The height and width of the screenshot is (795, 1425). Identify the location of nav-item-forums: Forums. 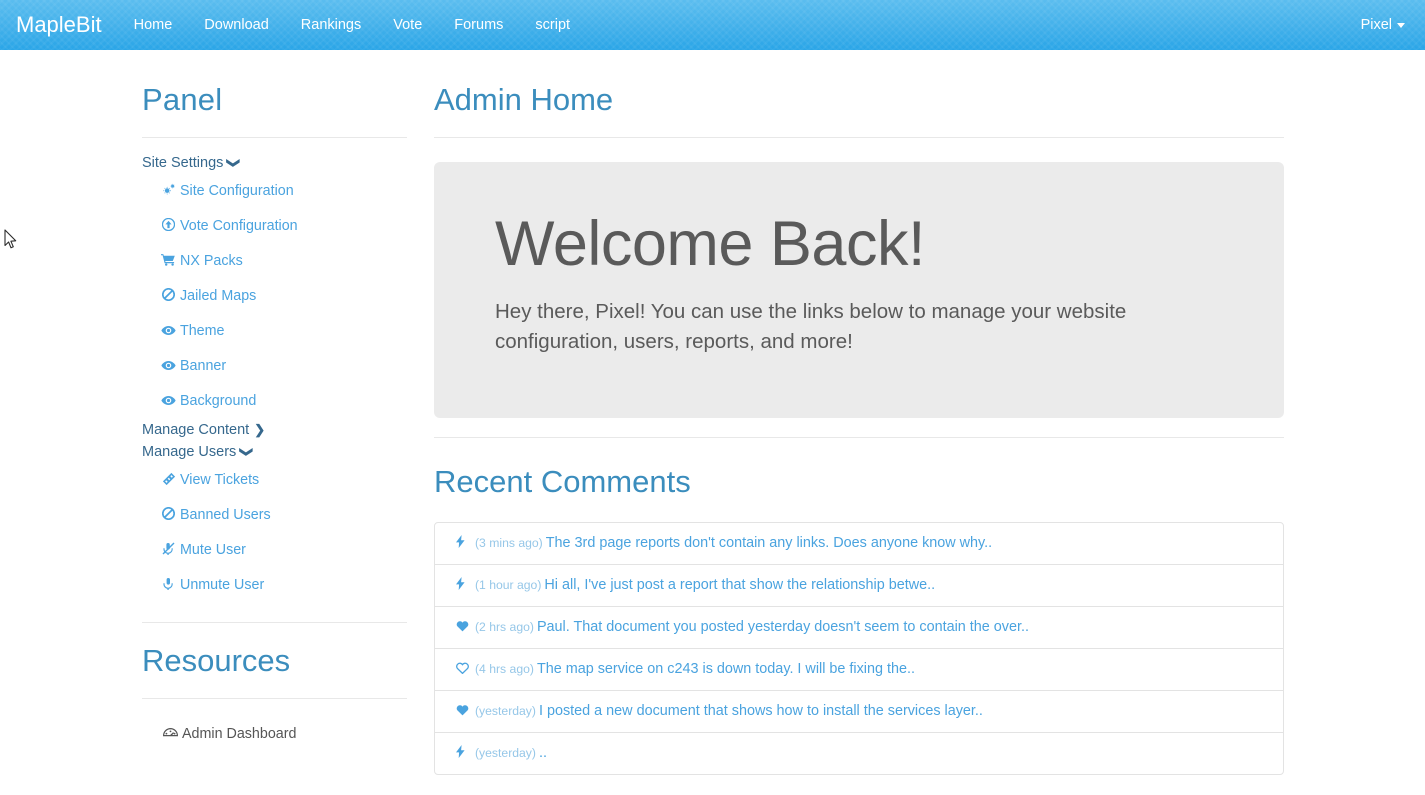
(478, 25).